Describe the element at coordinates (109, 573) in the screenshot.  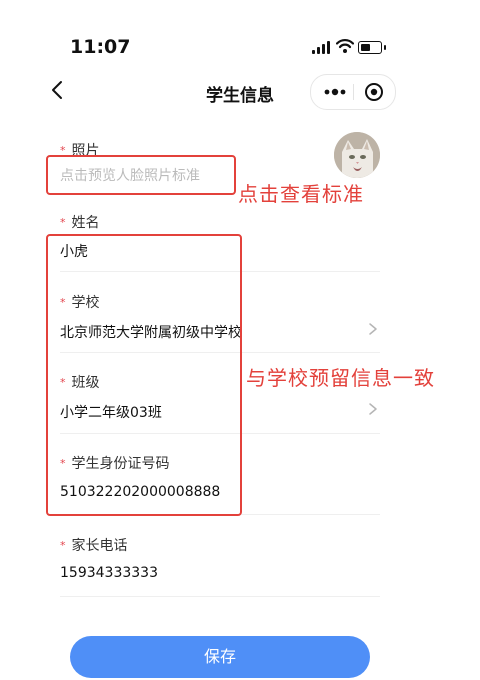
I see `parent-phone-input: 15934333333` at that location.